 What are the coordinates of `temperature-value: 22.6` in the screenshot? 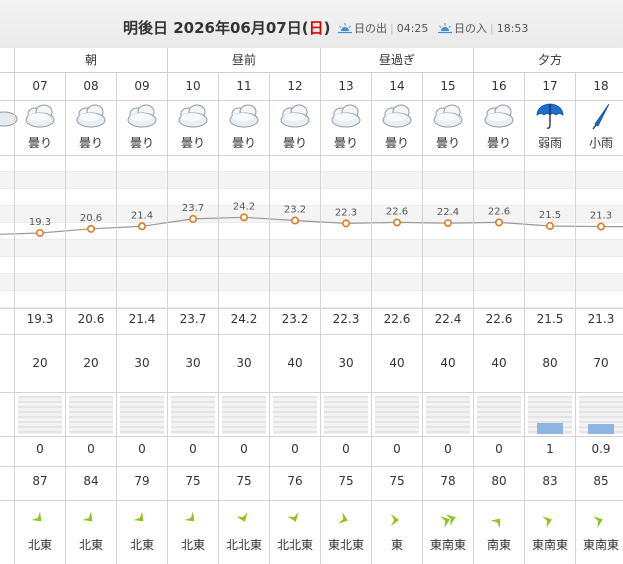 It's located at (397, 319).